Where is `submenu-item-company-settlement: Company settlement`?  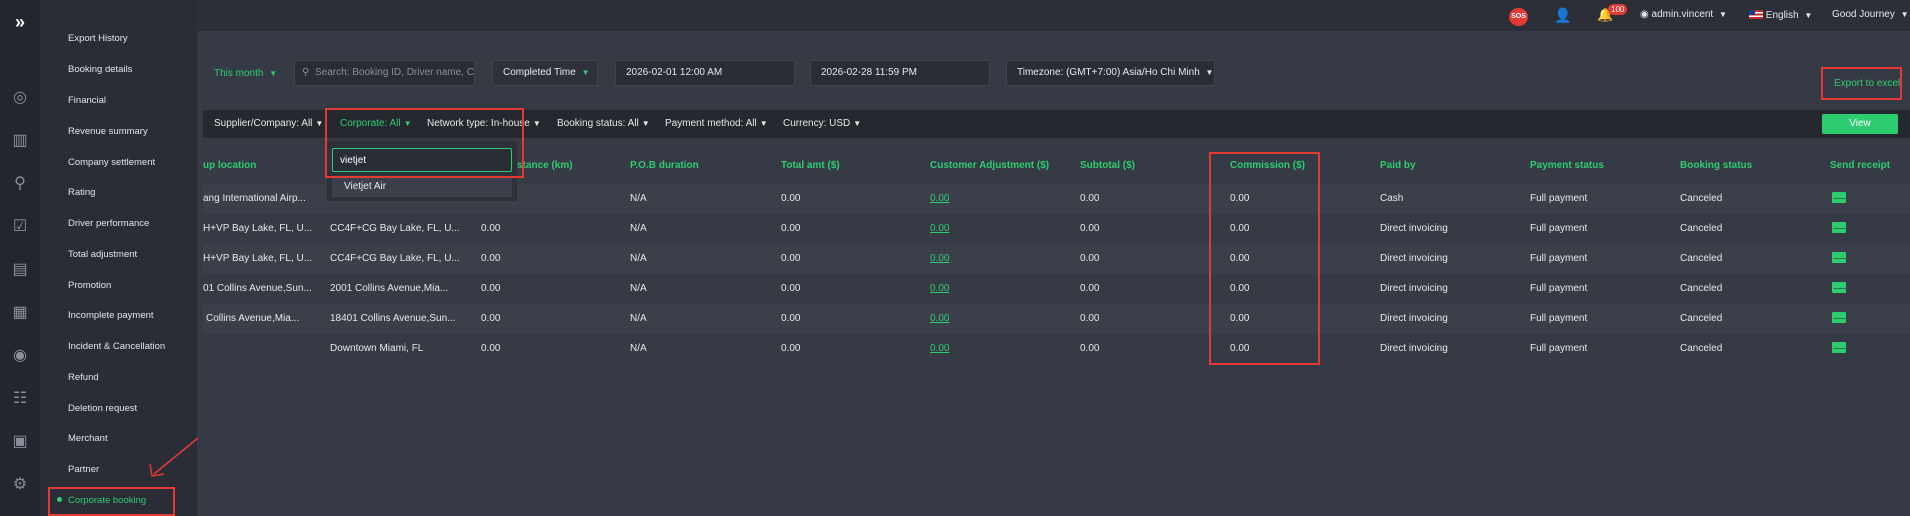
submenu-item-company-settlement: Company settlement is located at coordinates (111, 162).